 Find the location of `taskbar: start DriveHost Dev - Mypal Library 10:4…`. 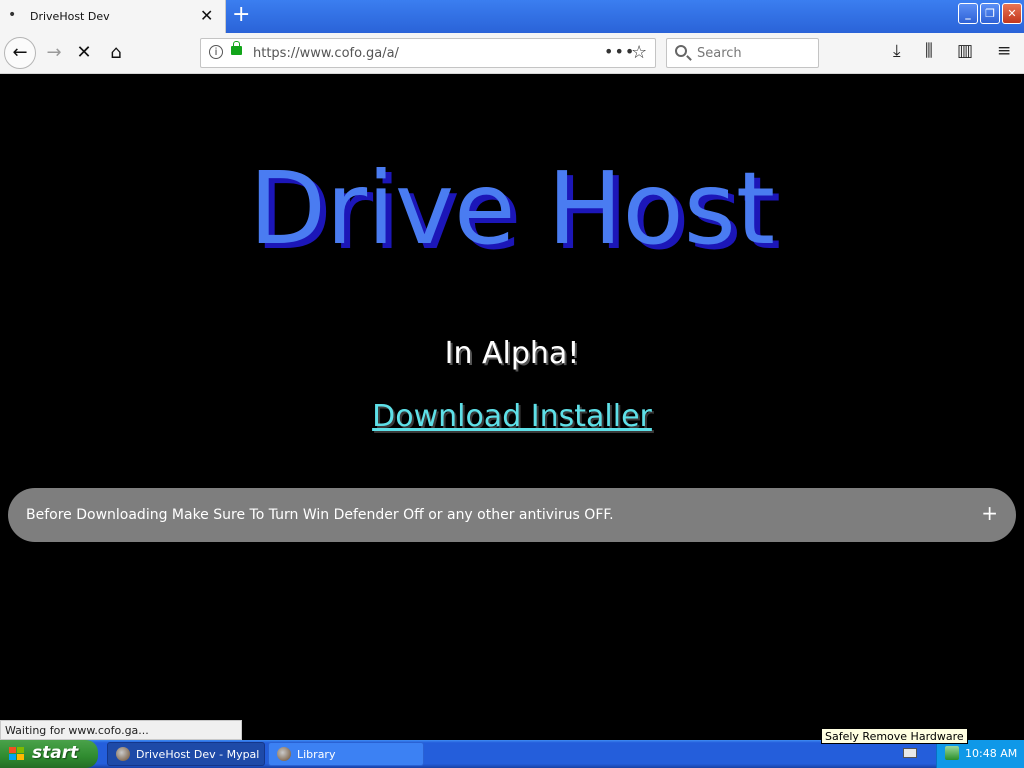

taskbar: start DriveHost Dev - Mypal Library 10:4… is located at coordinates (512, 754).